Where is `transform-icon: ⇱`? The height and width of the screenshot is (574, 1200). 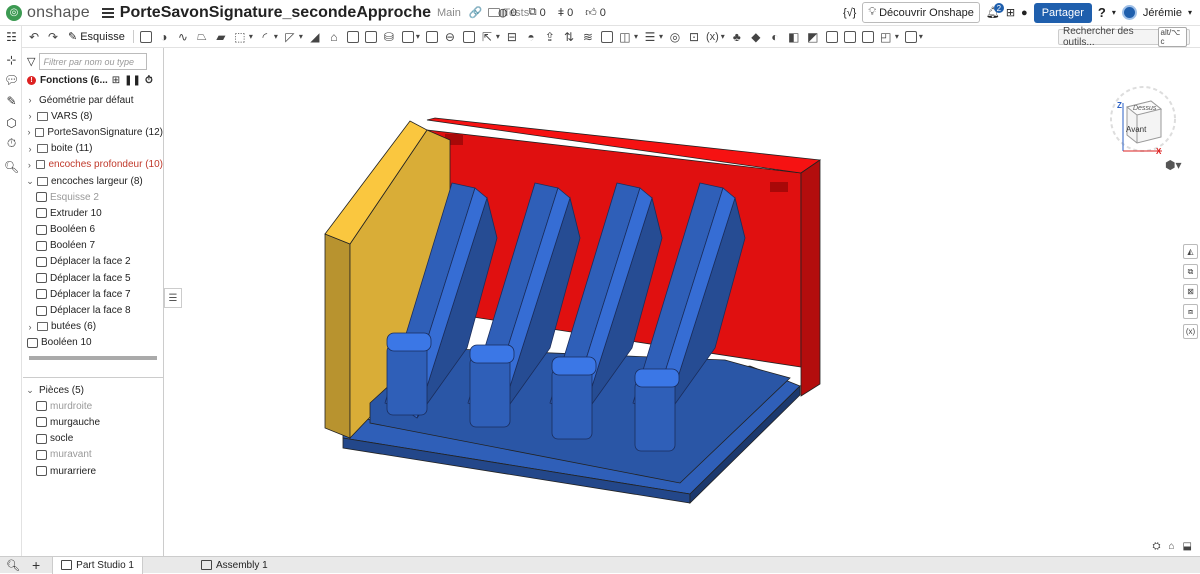
transform-icon: ⇱ is located at coordinates (487, 37).